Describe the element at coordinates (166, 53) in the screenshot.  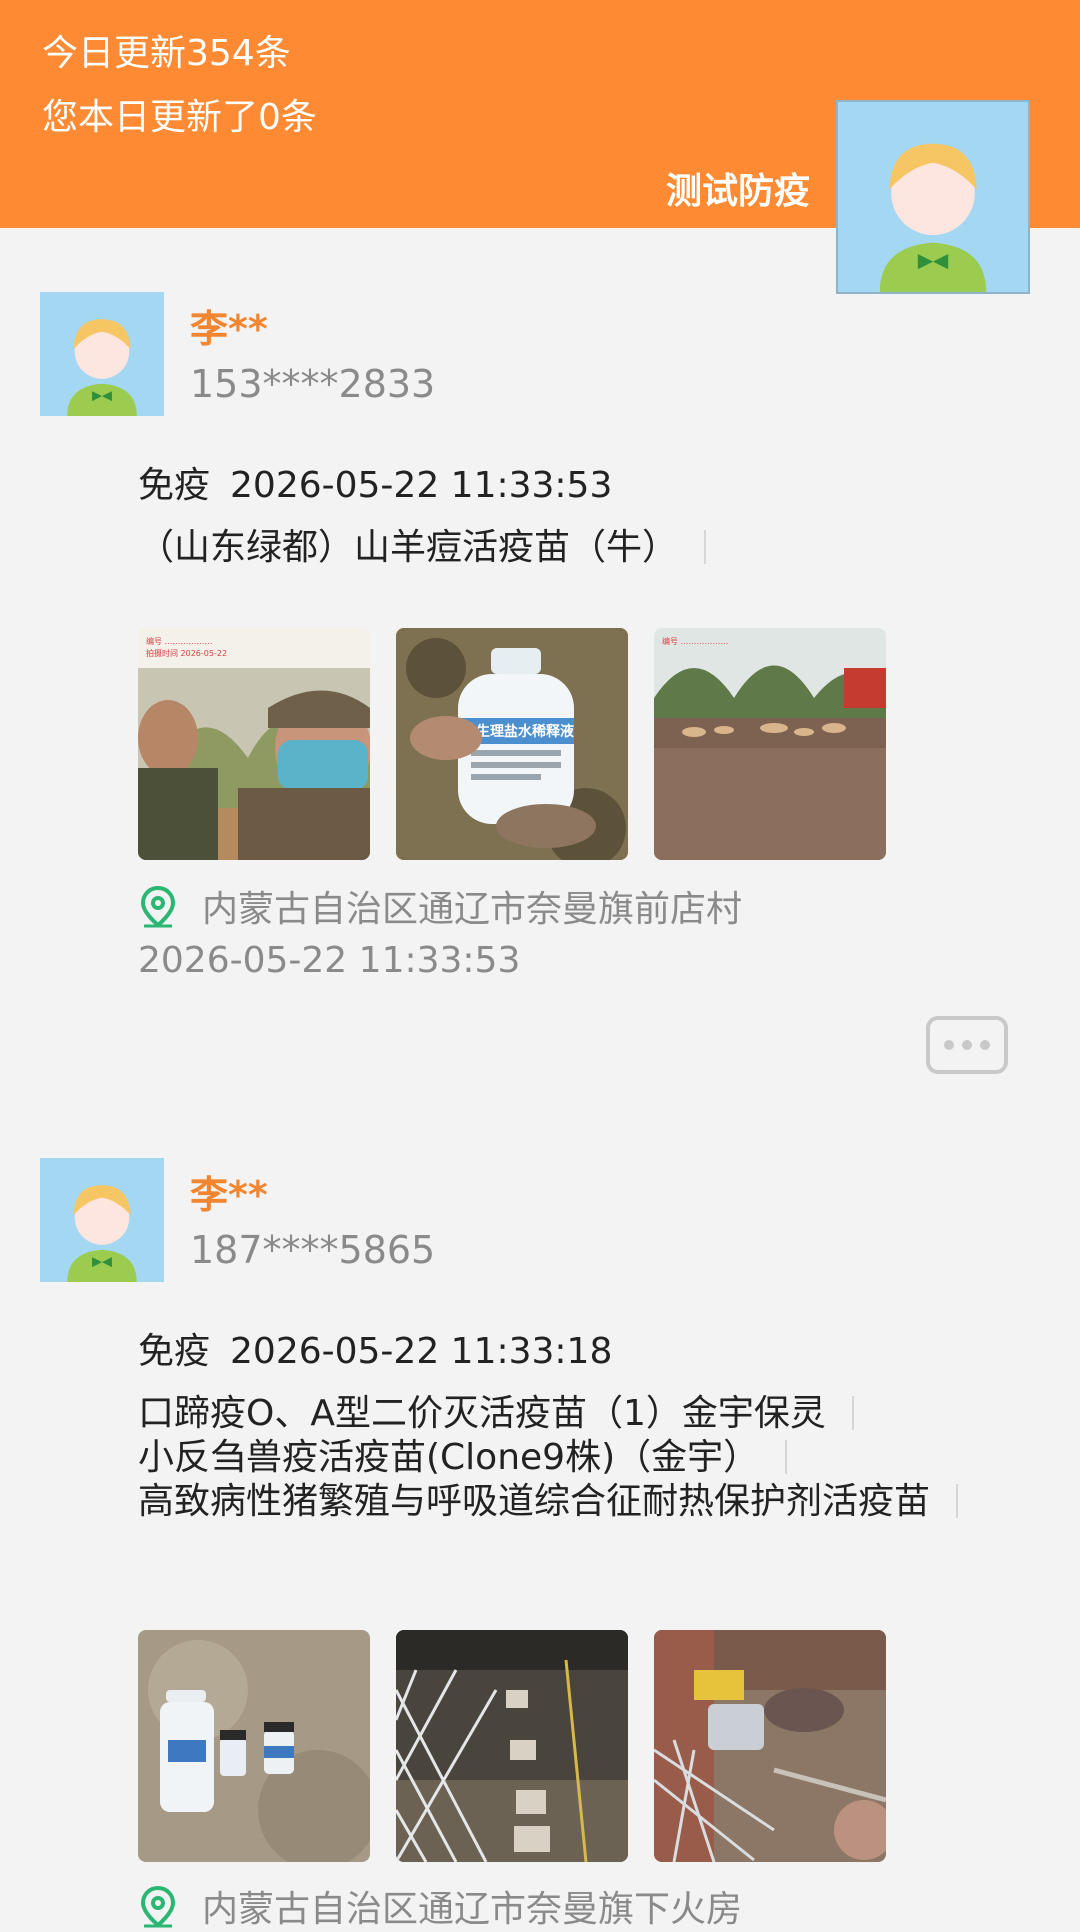
I see `today-updates-count: 今日更新354条` at that location.